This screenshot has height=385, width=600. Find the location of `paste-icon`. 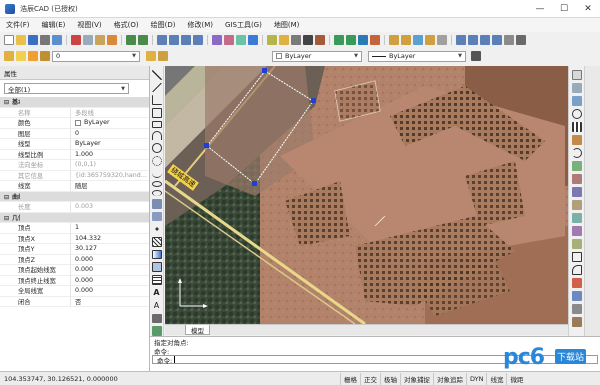

paste-icon is located at coordinates (100, 40).